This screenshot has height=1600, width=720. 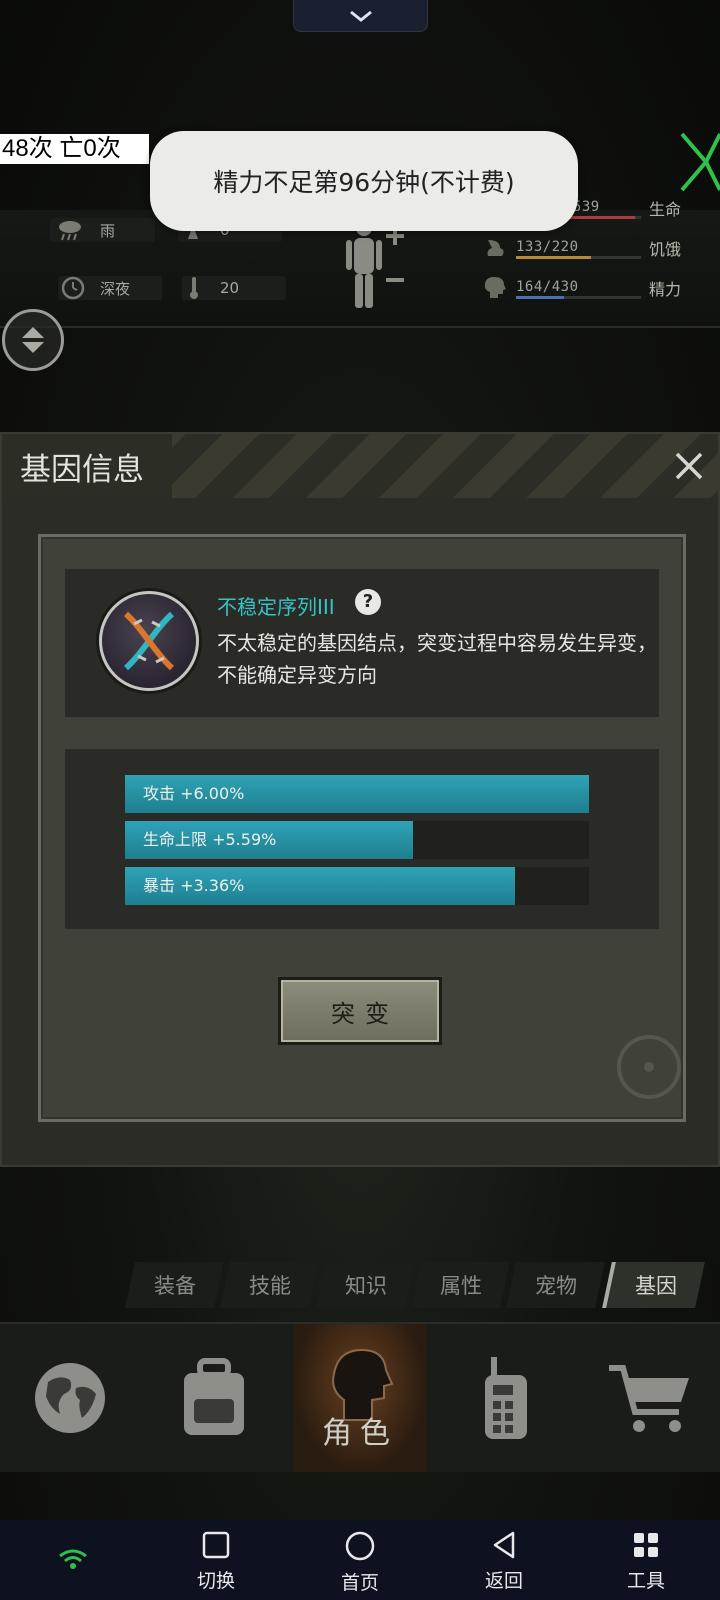 I want to click on category-tabs: 装备 技能 知识 属性 宠物 基因, so click(x=415, y=1285).